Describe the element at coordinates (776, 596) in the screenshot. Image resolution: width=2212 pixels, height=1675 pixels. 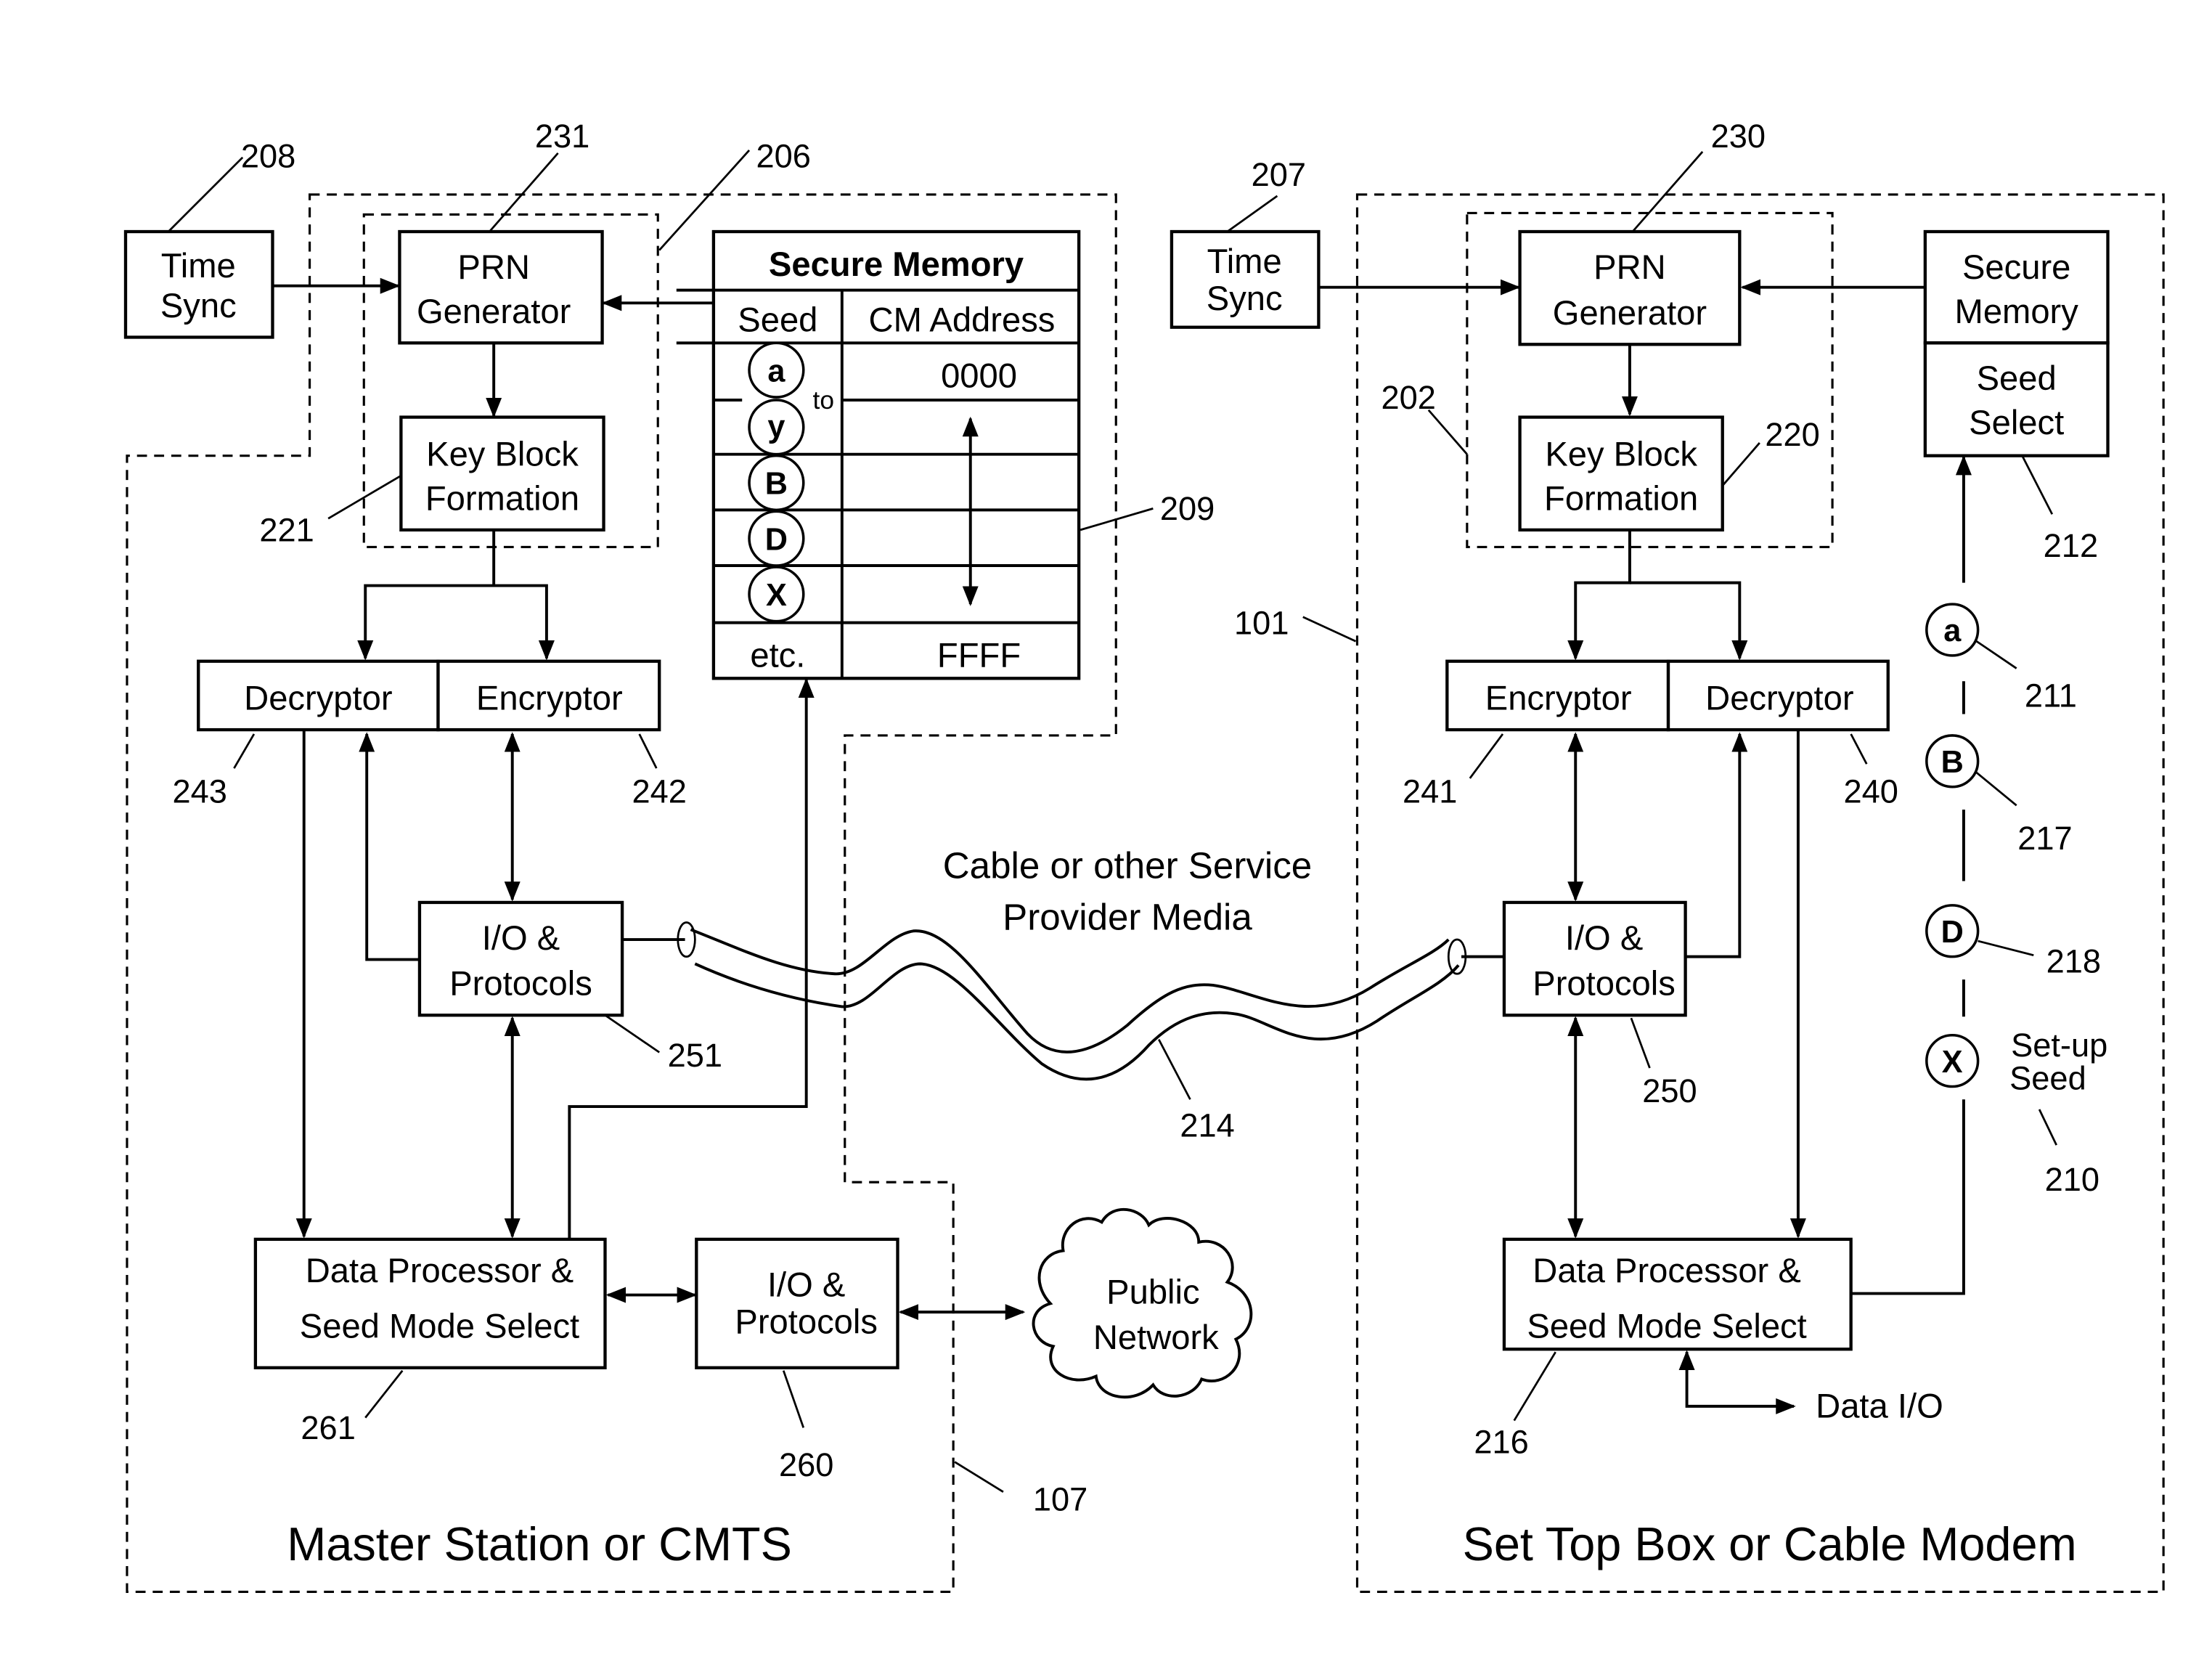
I see `seed-x: X` at that location.